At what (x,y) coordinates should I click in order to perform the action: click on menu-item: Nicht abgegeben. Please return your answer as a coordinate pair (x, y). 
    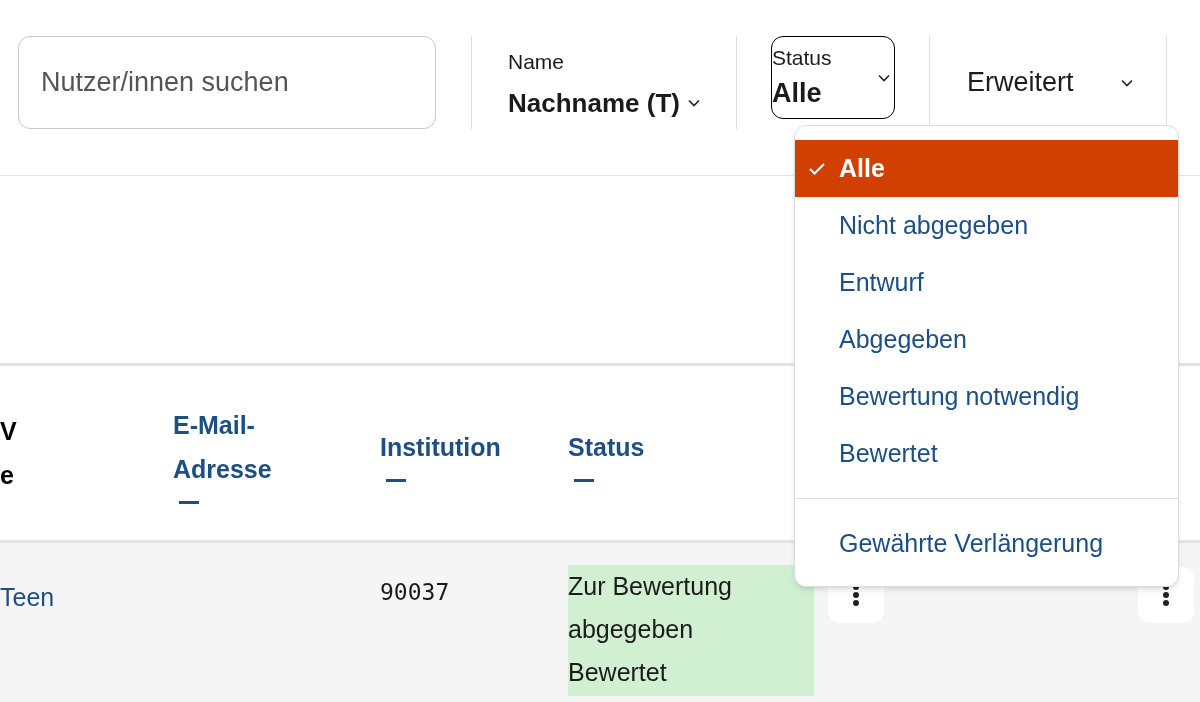
    Looking at the image, I should click on (986, 225).